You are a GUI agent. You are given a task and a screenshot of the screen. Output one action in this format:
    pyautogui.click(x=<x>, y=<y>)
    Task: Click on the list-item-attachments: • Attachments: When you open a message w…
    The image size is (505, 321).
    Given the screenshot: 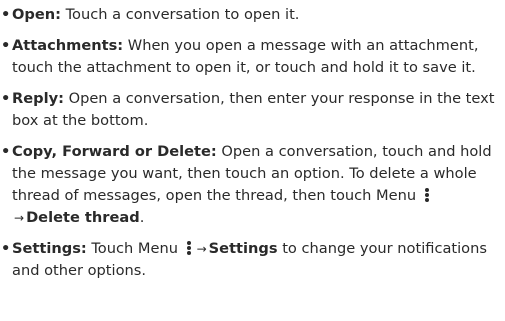 What is the action you would take?
    pyautogui.click(x=252, y=57)
    